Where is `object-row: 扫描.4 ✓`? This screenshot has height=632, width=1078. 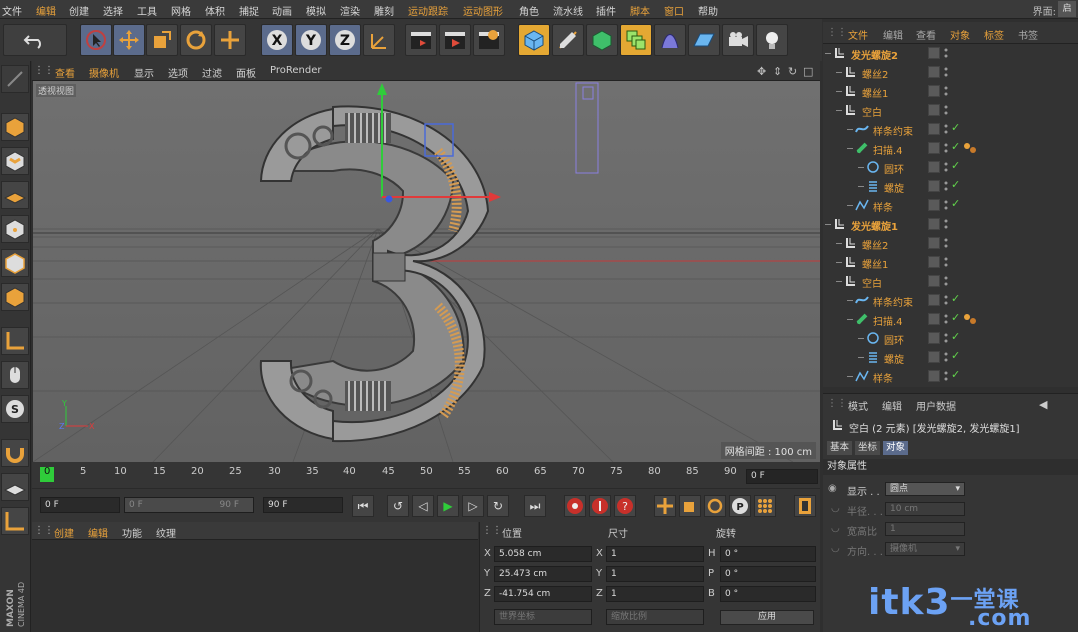
object-row: 扫描.4 ✓ is located at coordinates (950, 319).